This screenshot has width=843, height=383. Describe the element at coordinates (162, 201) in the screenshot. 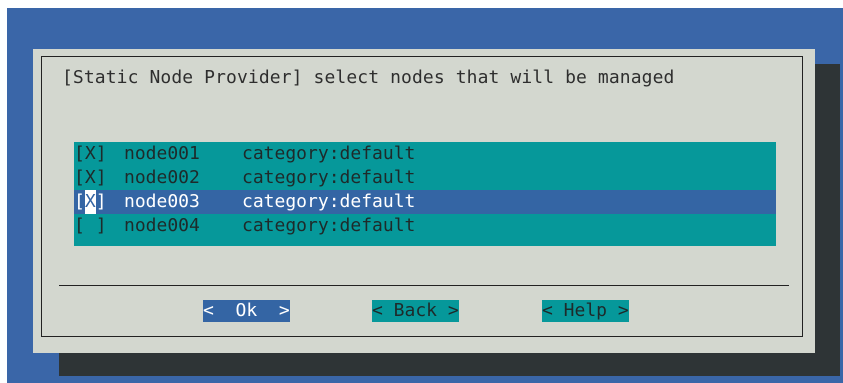

I see `node-name: node003` at that location.